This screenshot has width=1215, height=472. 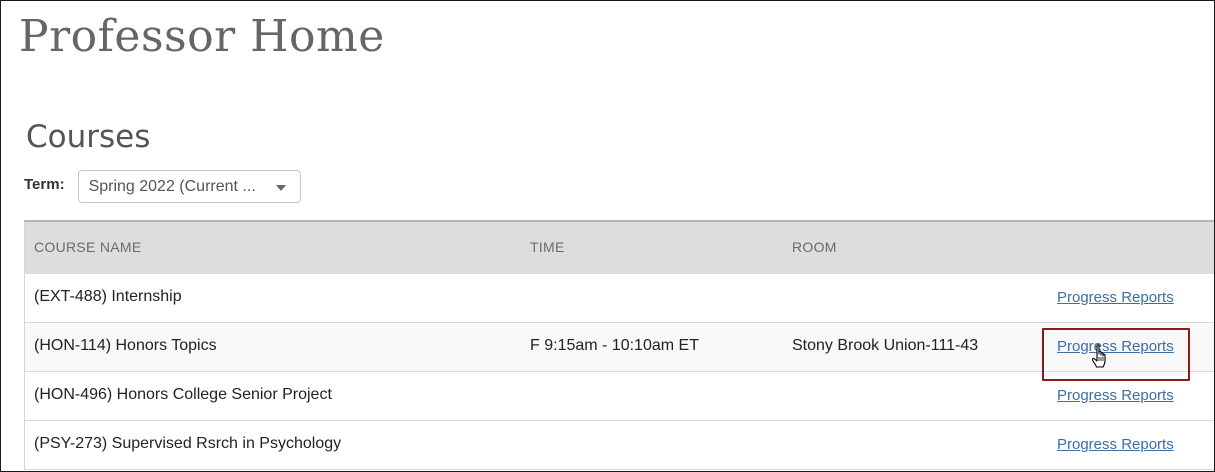 I want to click on course-time: F 9:15am - 10:10am ET, so click(x=614, y=345).